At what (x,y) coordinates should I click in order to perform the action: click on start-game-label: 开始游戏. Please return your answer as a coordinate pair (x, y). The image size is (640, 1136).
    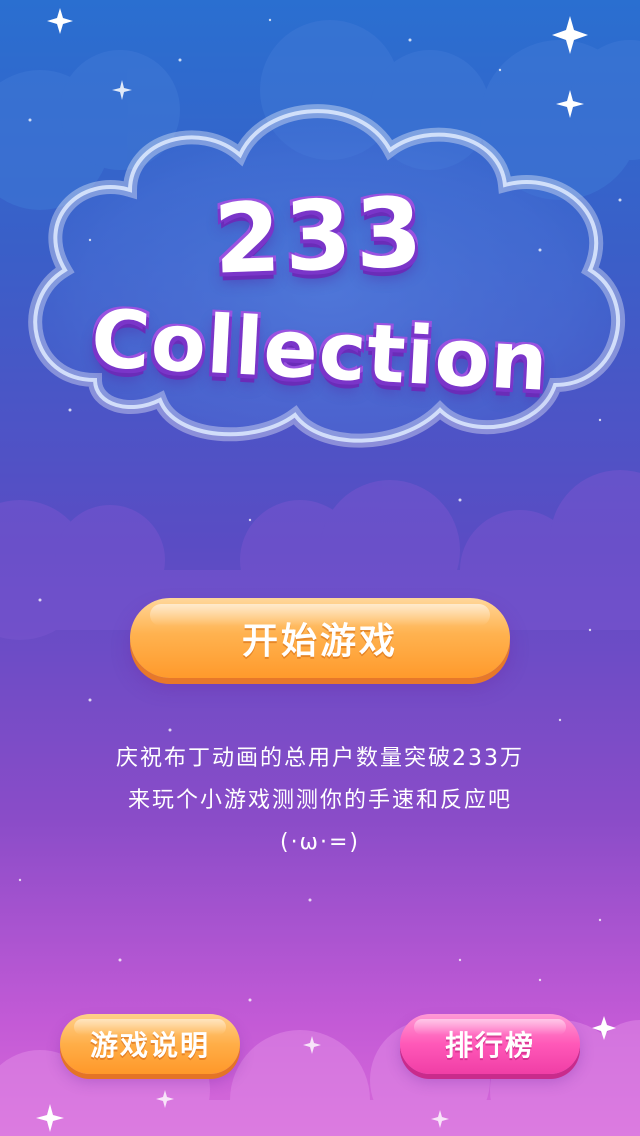
    Looking at the image, I should click on (319, 641).